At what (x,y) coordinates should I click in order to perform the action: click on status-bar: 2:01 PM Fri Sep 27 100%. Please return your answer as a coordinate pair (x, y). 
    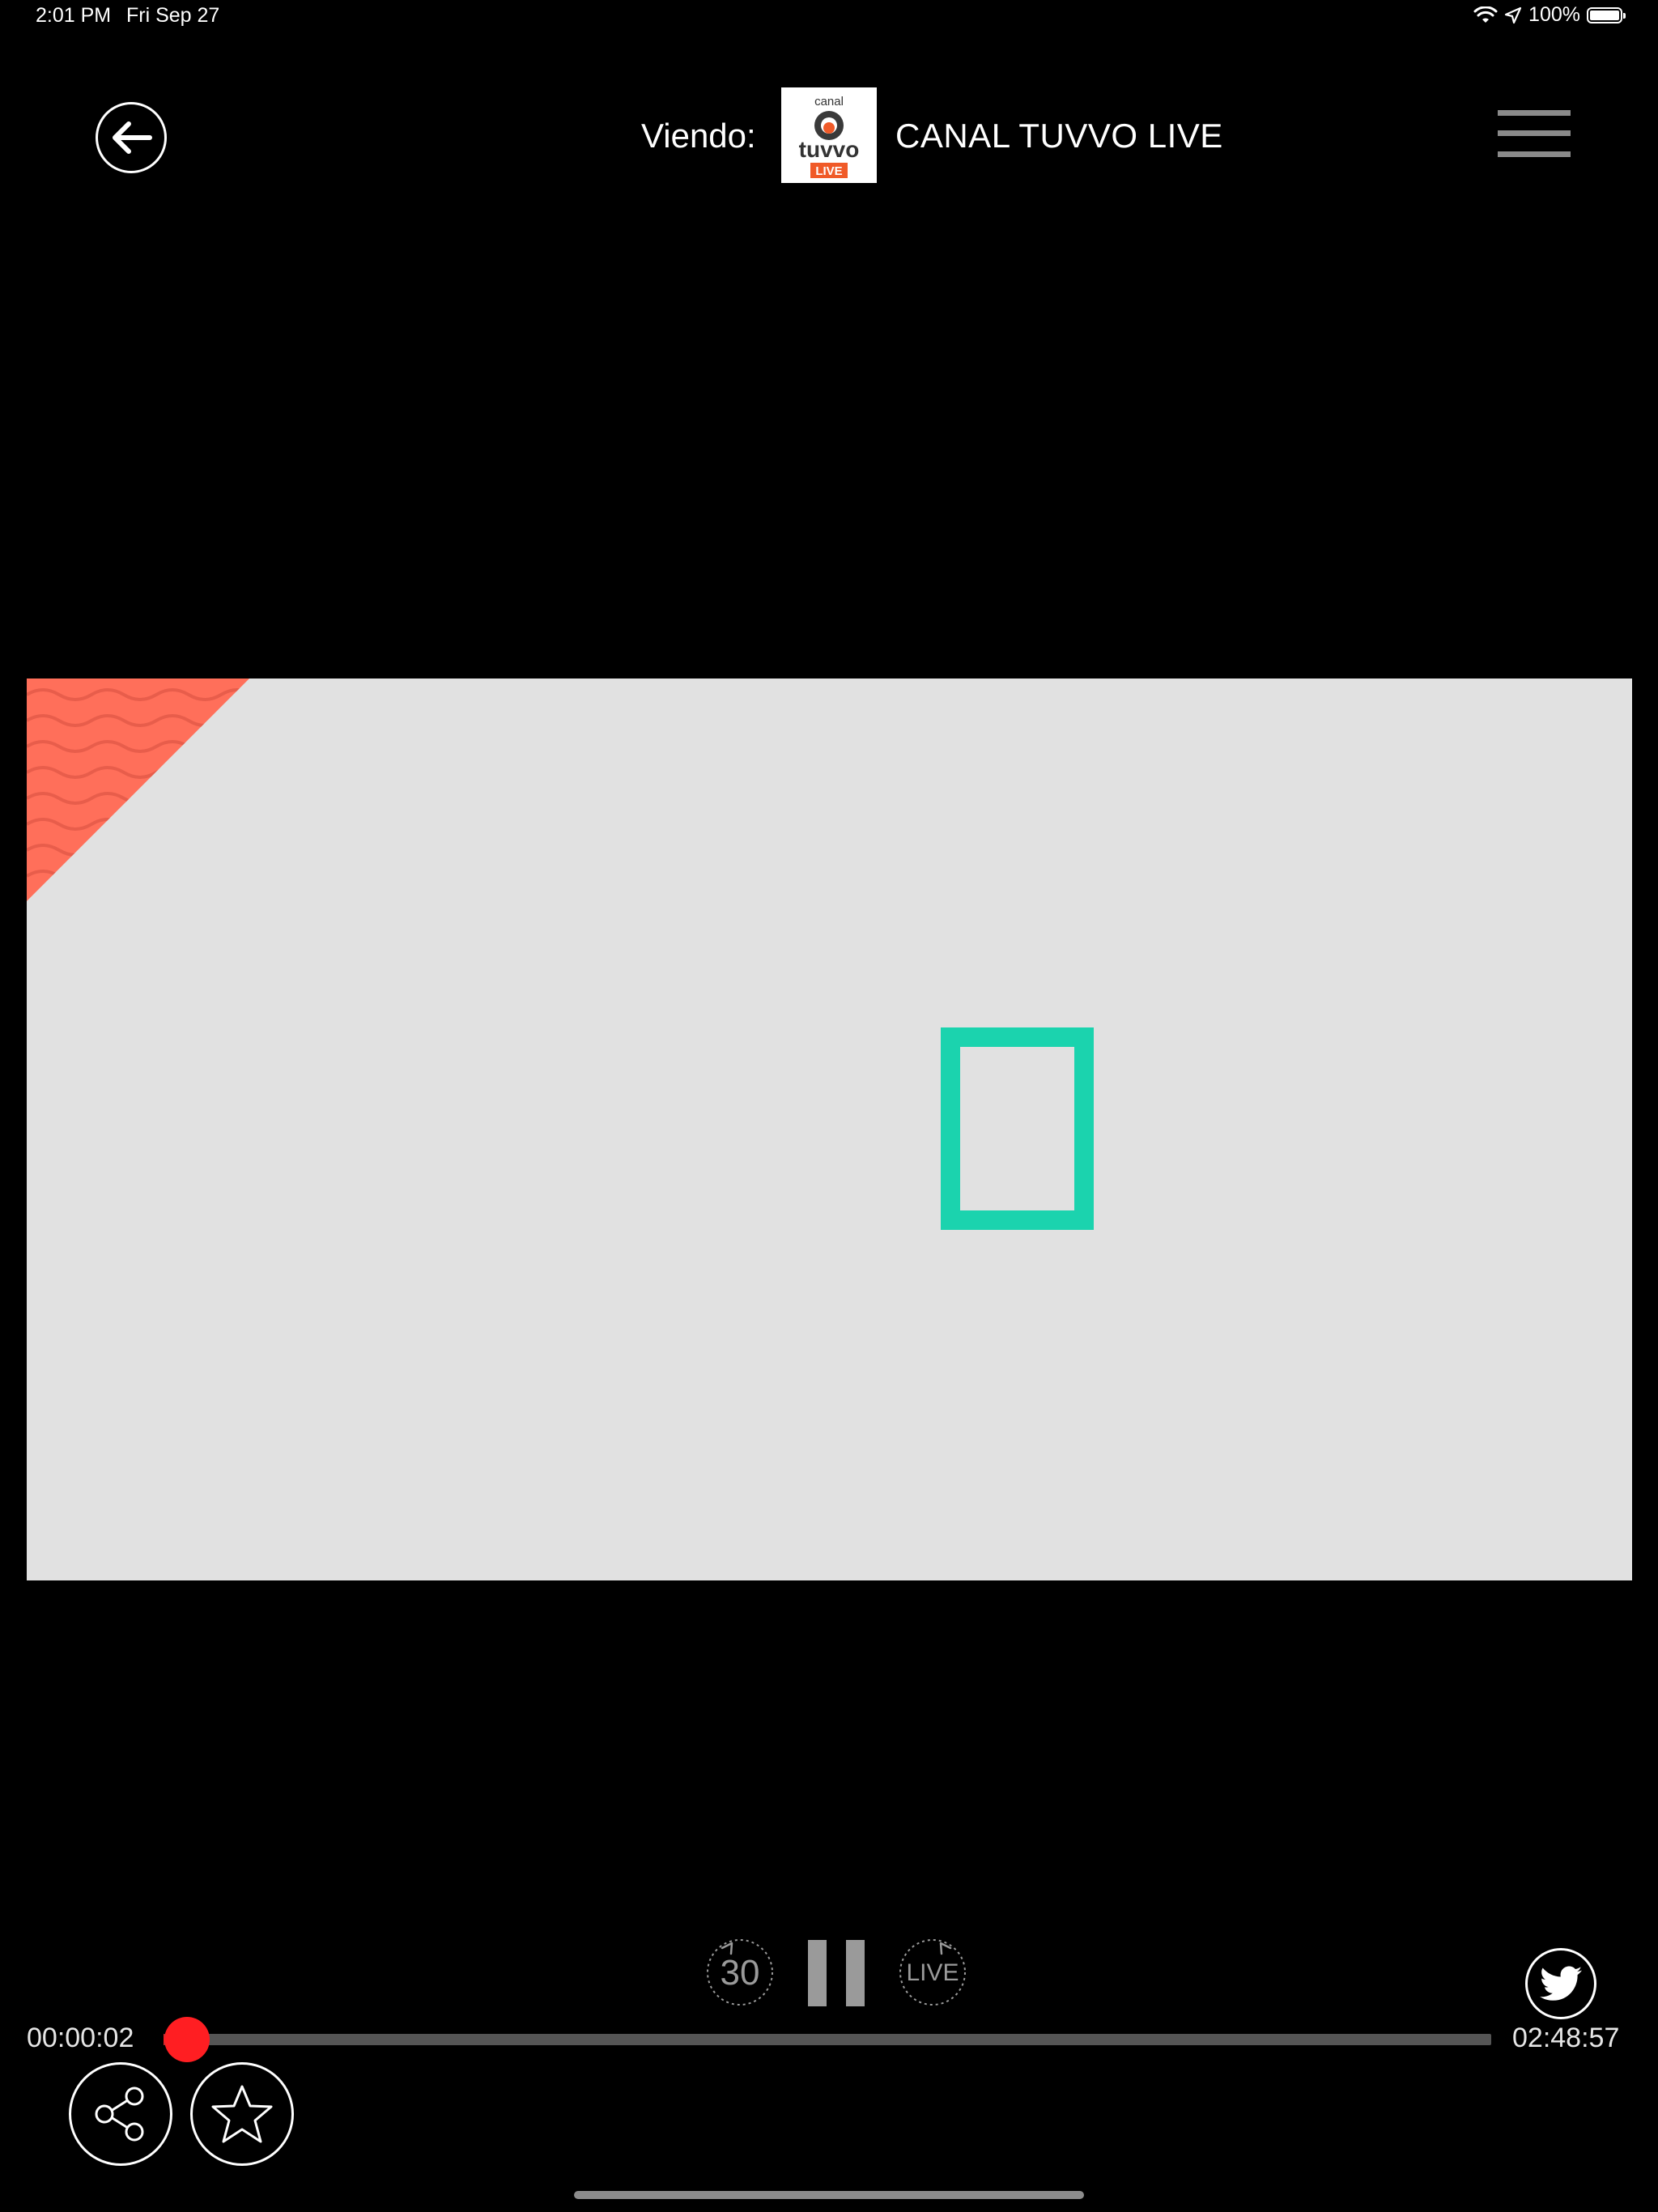
    Looking at the image, I should click on (829, 16).